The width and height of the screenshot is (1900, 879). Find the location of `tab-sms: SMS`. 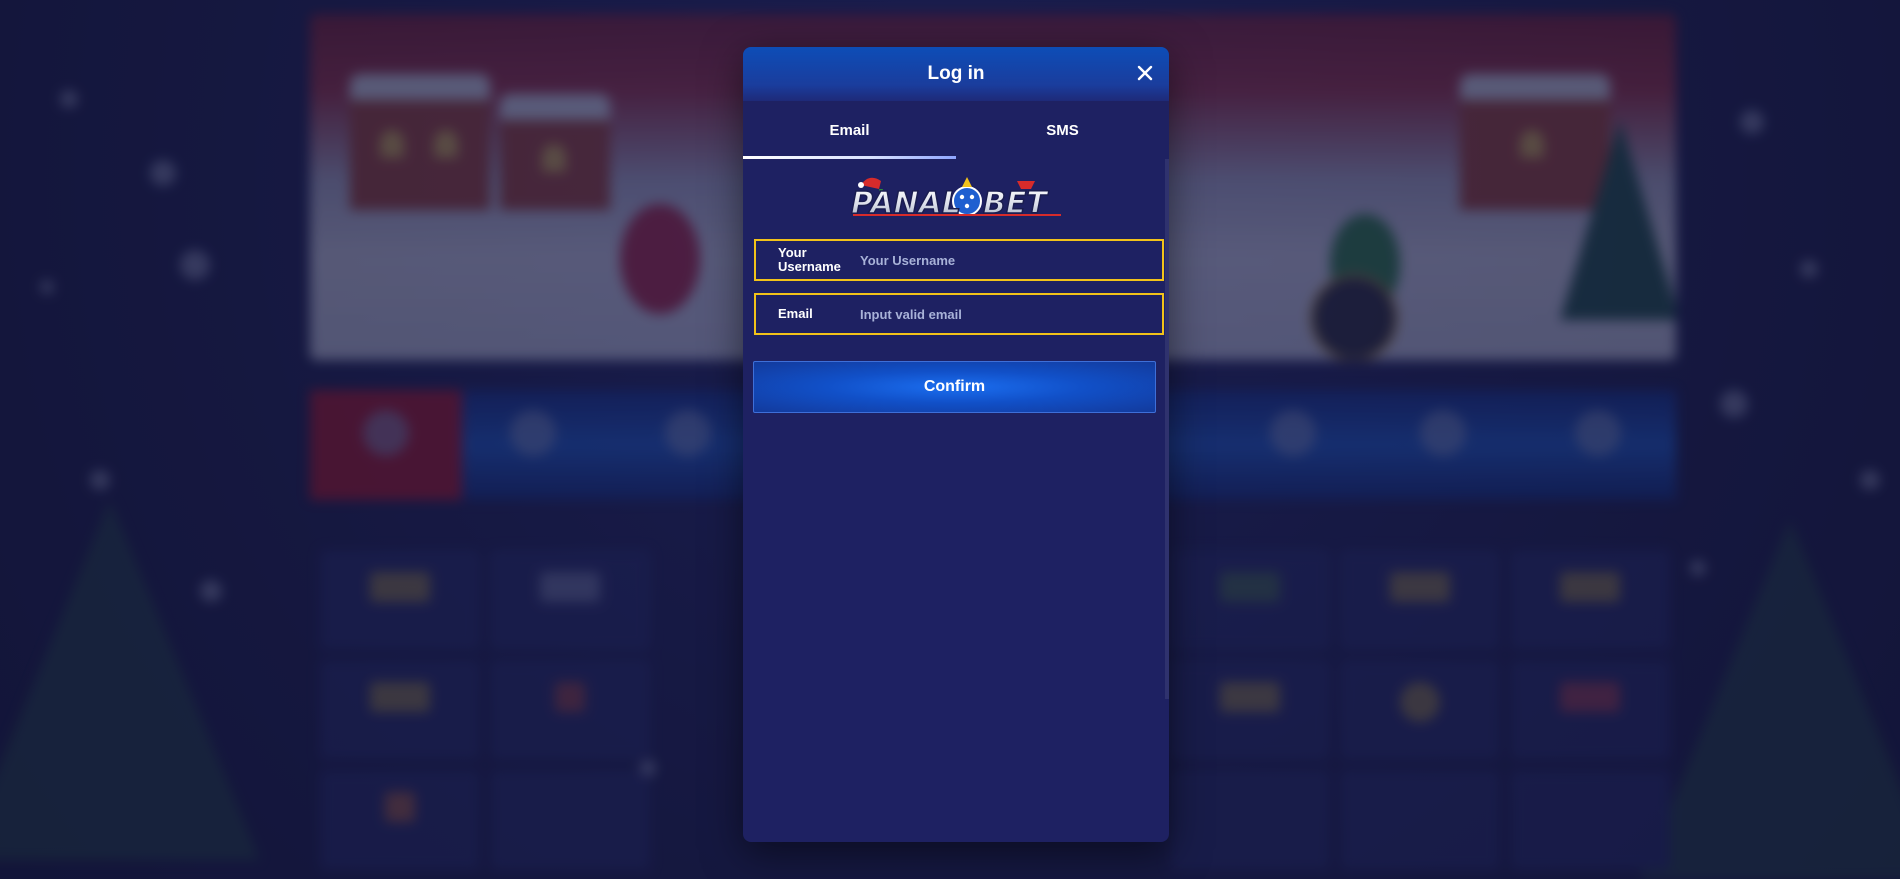

tab-sms: SMS is located at coordinates (1062, 130).